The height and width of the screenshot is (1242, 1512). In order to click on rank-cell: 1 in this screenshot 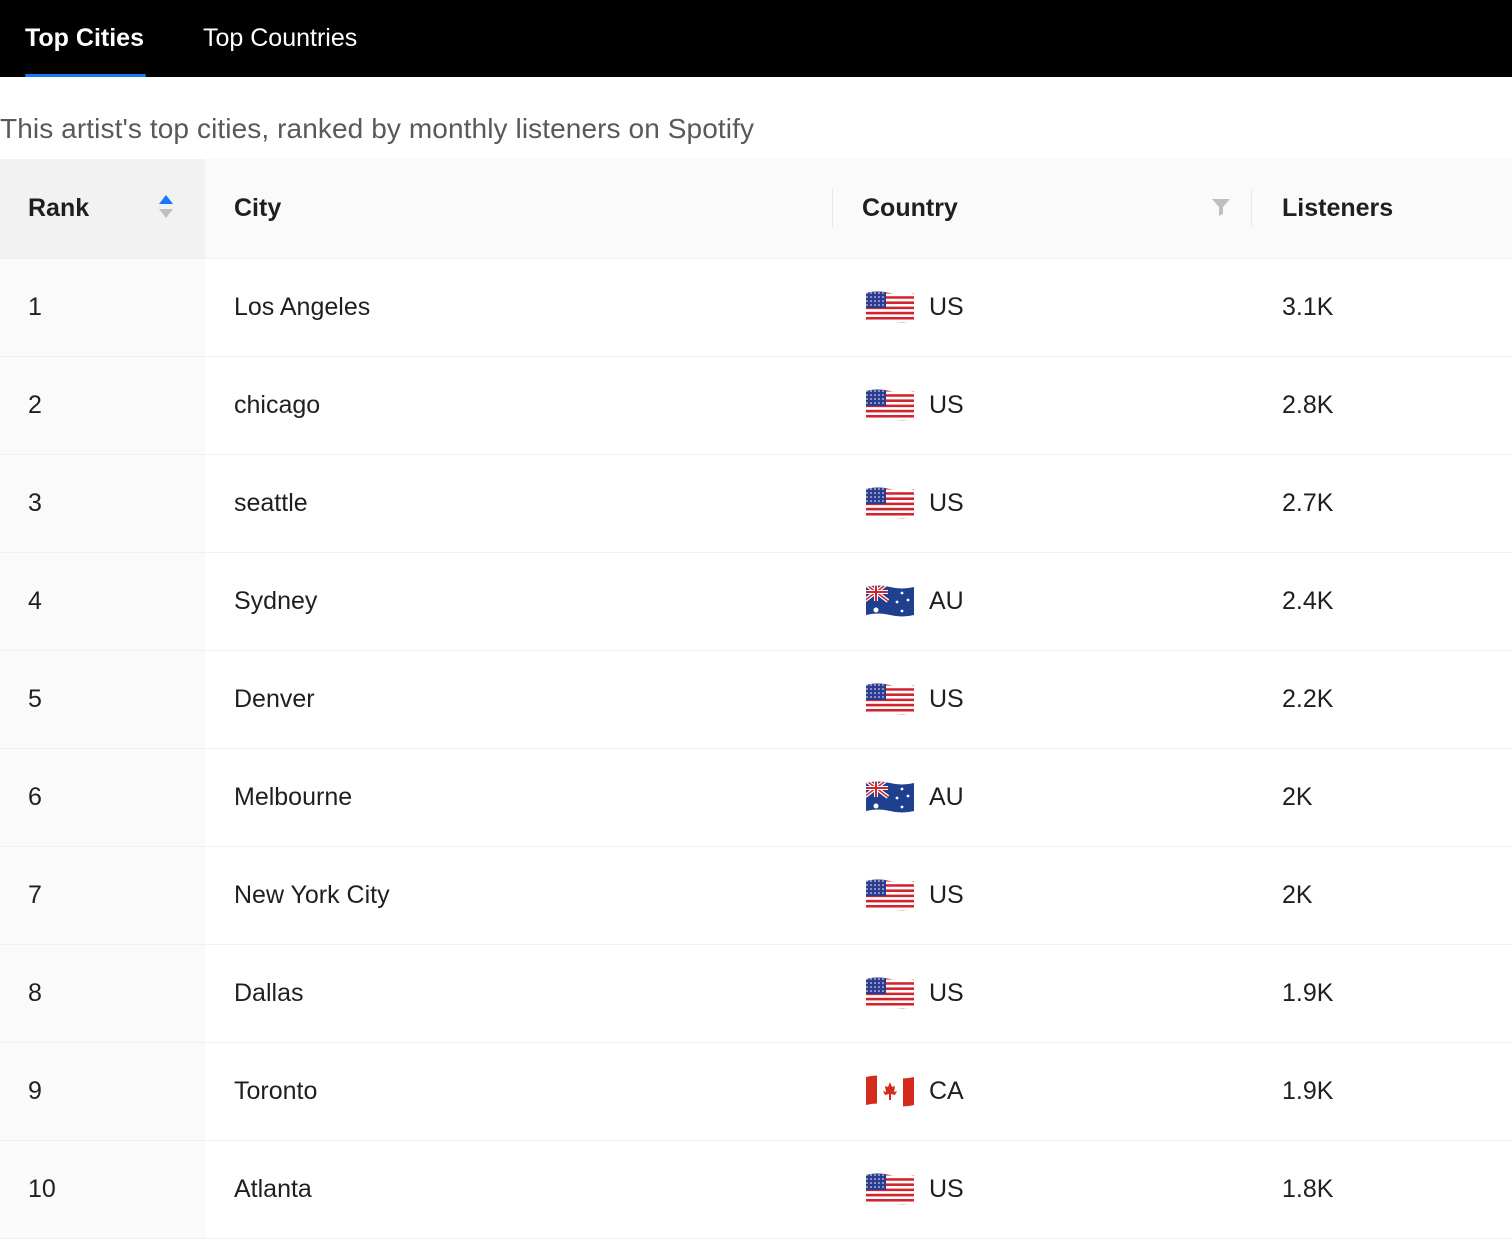, I will do `click(102, 307)`.